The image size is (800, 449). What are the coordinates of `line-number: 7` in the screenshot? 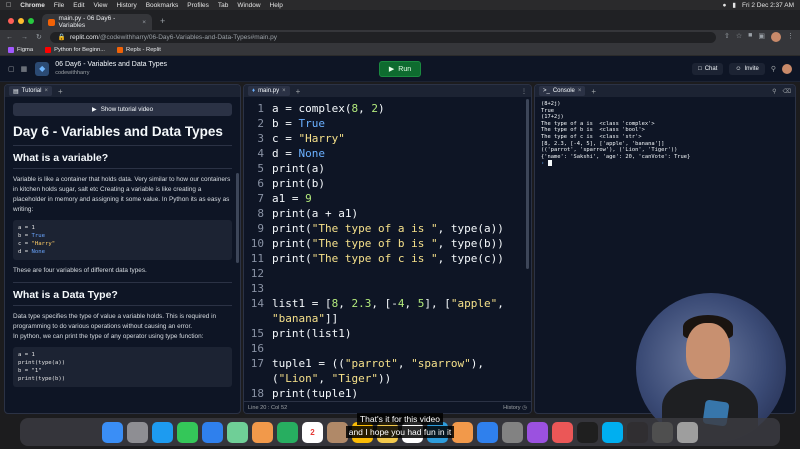 It's located at (260, 198).